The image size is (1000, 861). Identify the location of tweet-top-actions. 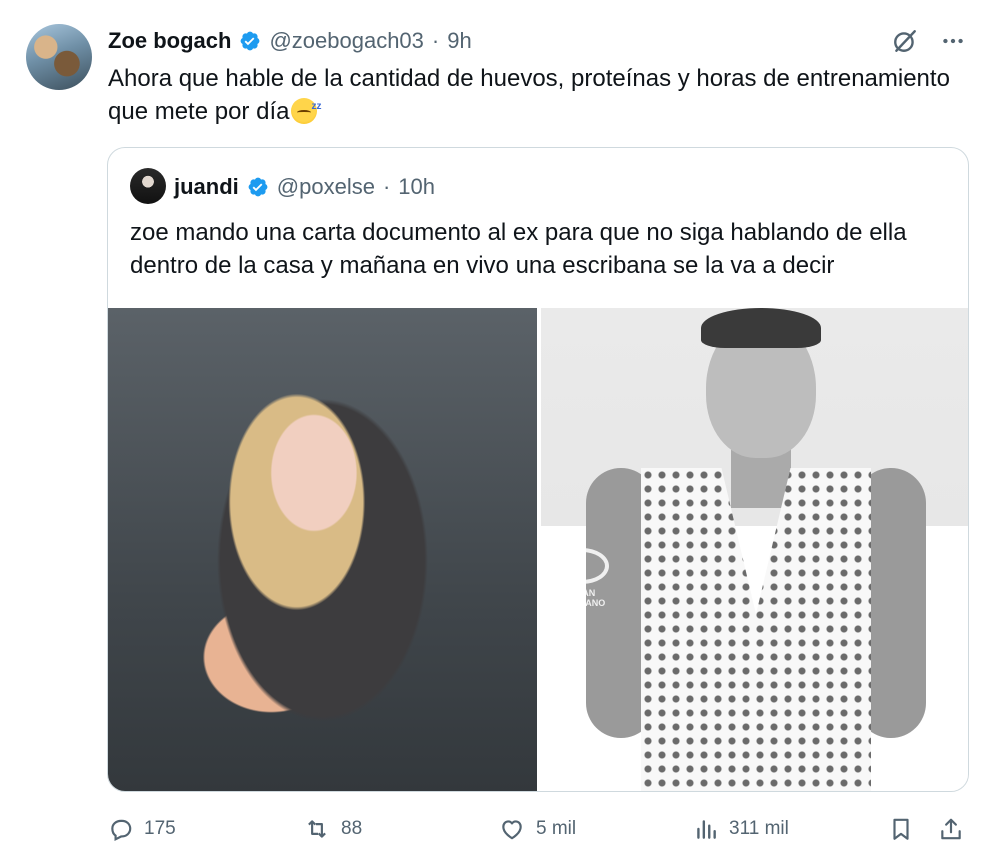
(929, 41).